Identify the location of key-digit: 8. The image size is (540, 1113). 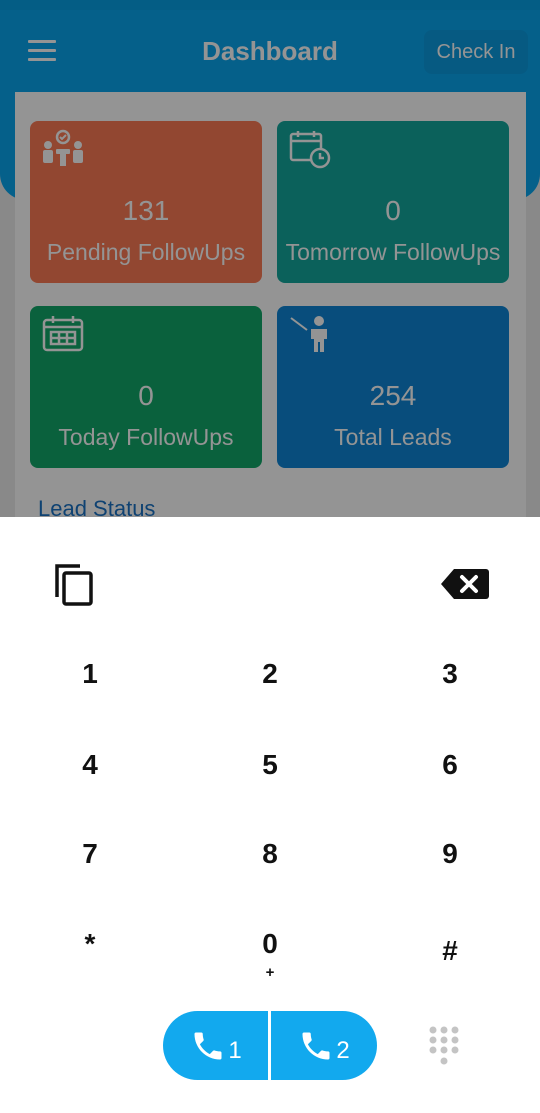
(270, 853).